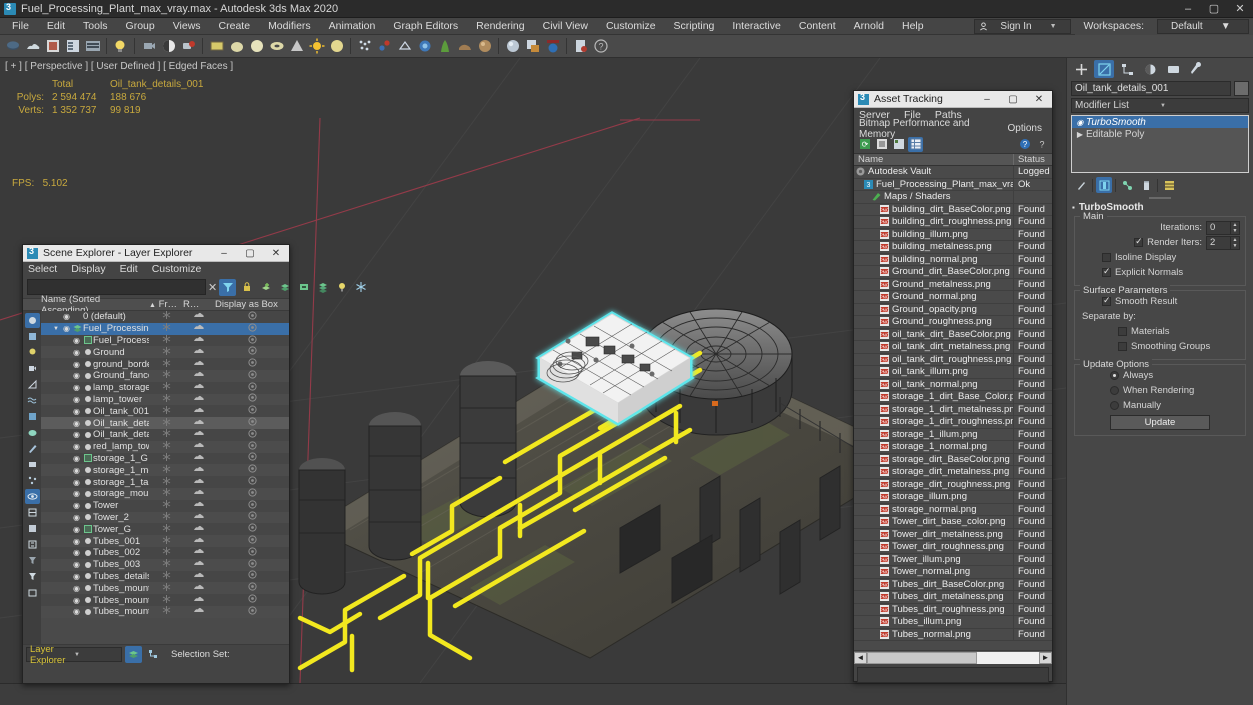 Image resolution: width=1253 pixels, height=705 pixels. Describe the element at coordinates (252, 304) in the screenshot. I see `column-header-display-as-box: Display as Box` at that location.